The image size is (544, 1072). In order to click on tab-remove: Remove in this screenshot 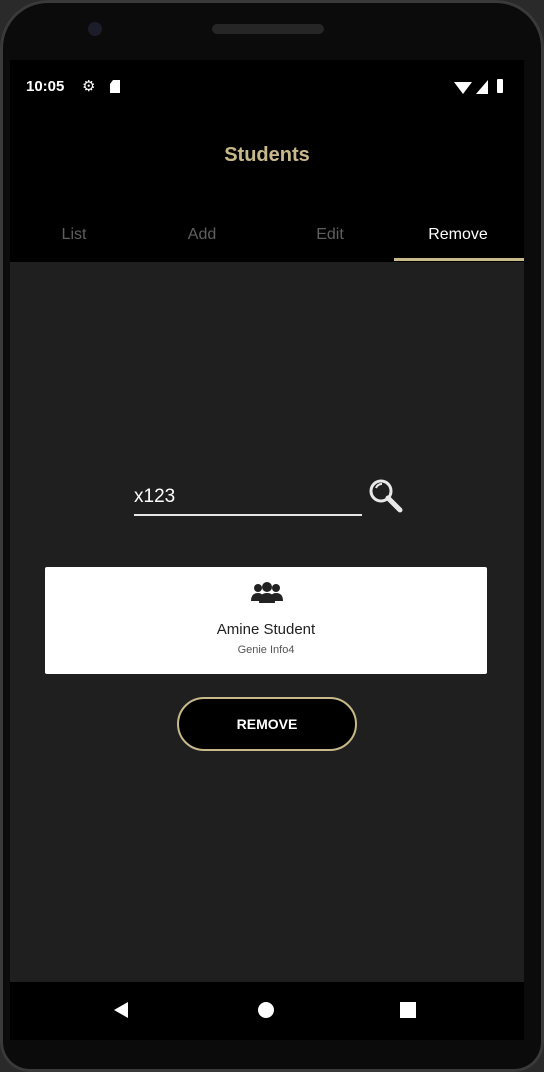, I will do `click(458, 241)`.